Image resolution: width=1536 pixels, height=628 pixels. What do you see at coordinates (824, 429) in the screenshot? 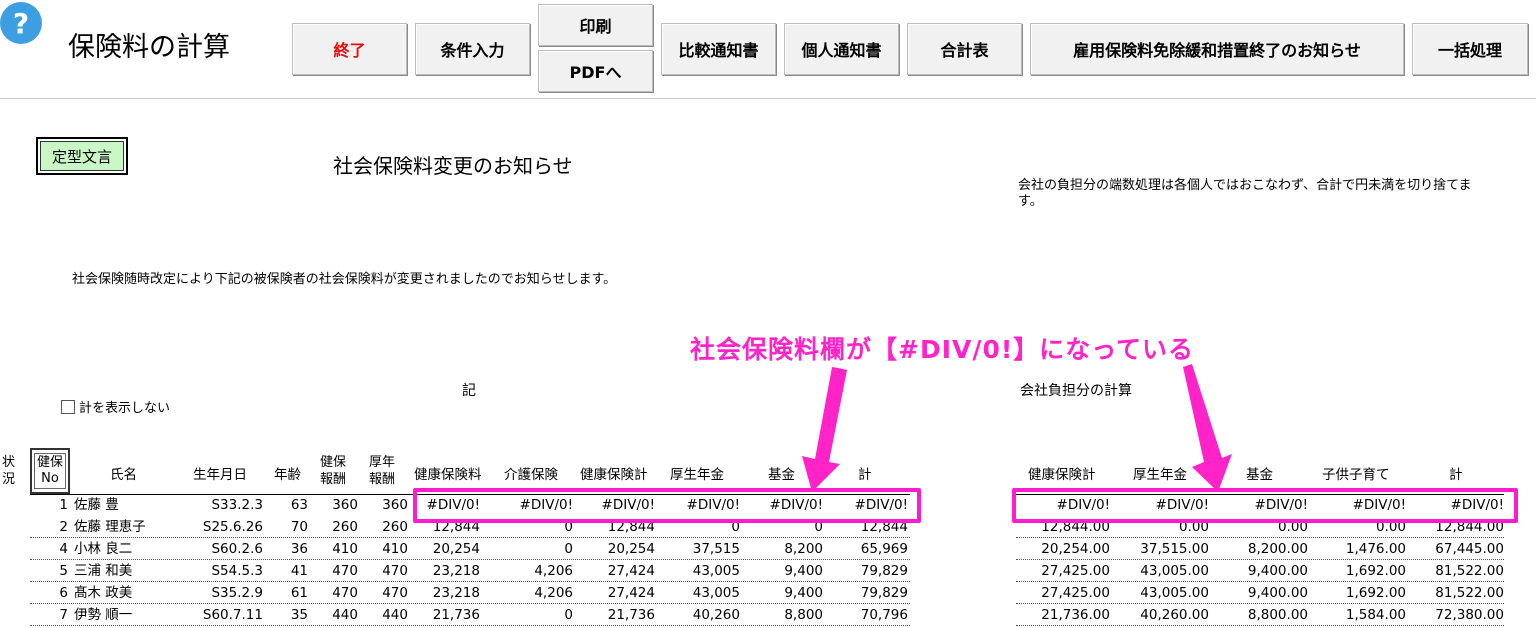
I see `arrow-left` at bounding box center [824, 429].